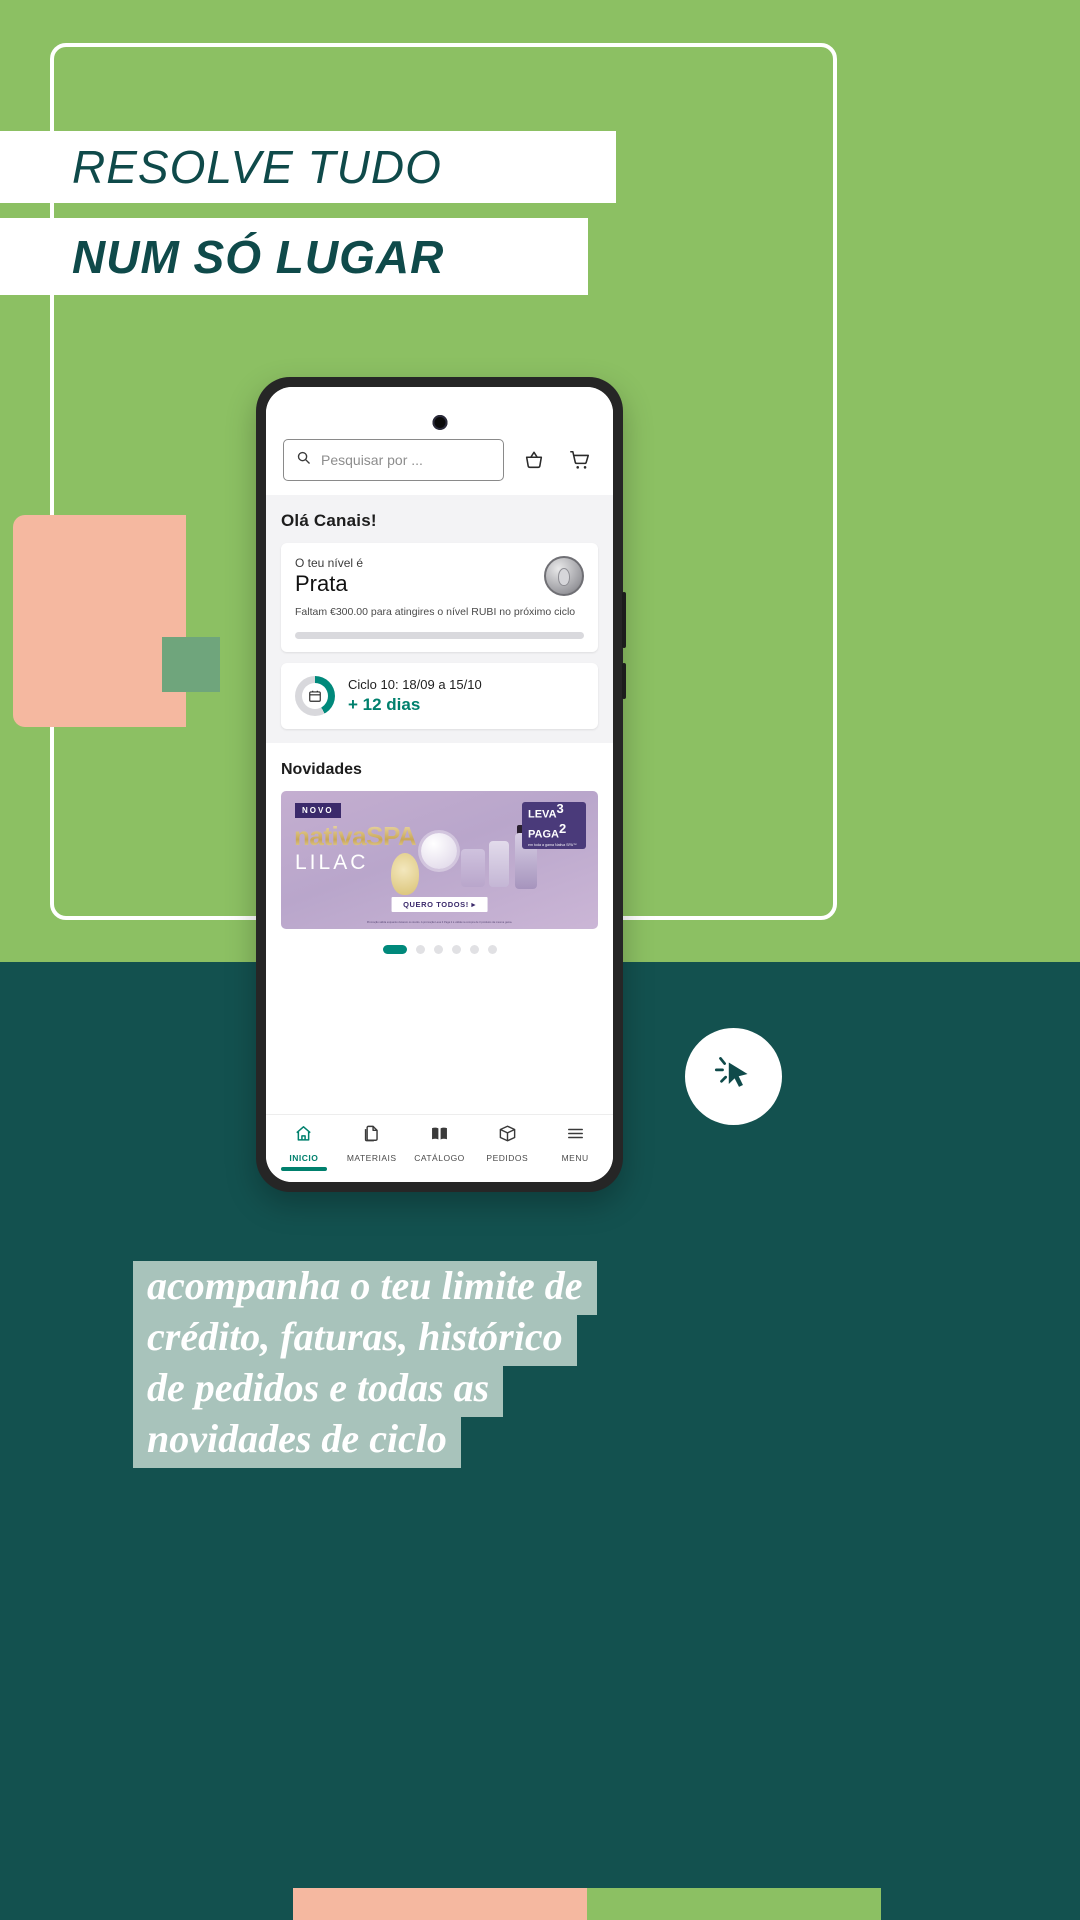  Describe the element at coordinates (191, 664) in the screenshot. I see `decorative-green-square` at that location.